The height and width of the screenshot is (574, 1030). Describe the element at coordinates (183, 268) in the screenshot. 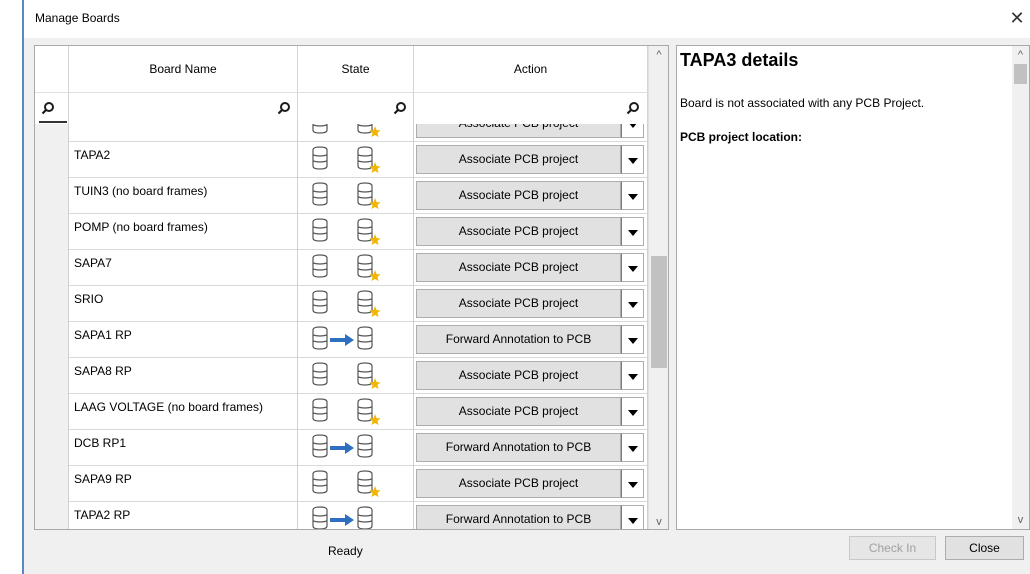

I see `board-name-cell: SAPA7` at that location.